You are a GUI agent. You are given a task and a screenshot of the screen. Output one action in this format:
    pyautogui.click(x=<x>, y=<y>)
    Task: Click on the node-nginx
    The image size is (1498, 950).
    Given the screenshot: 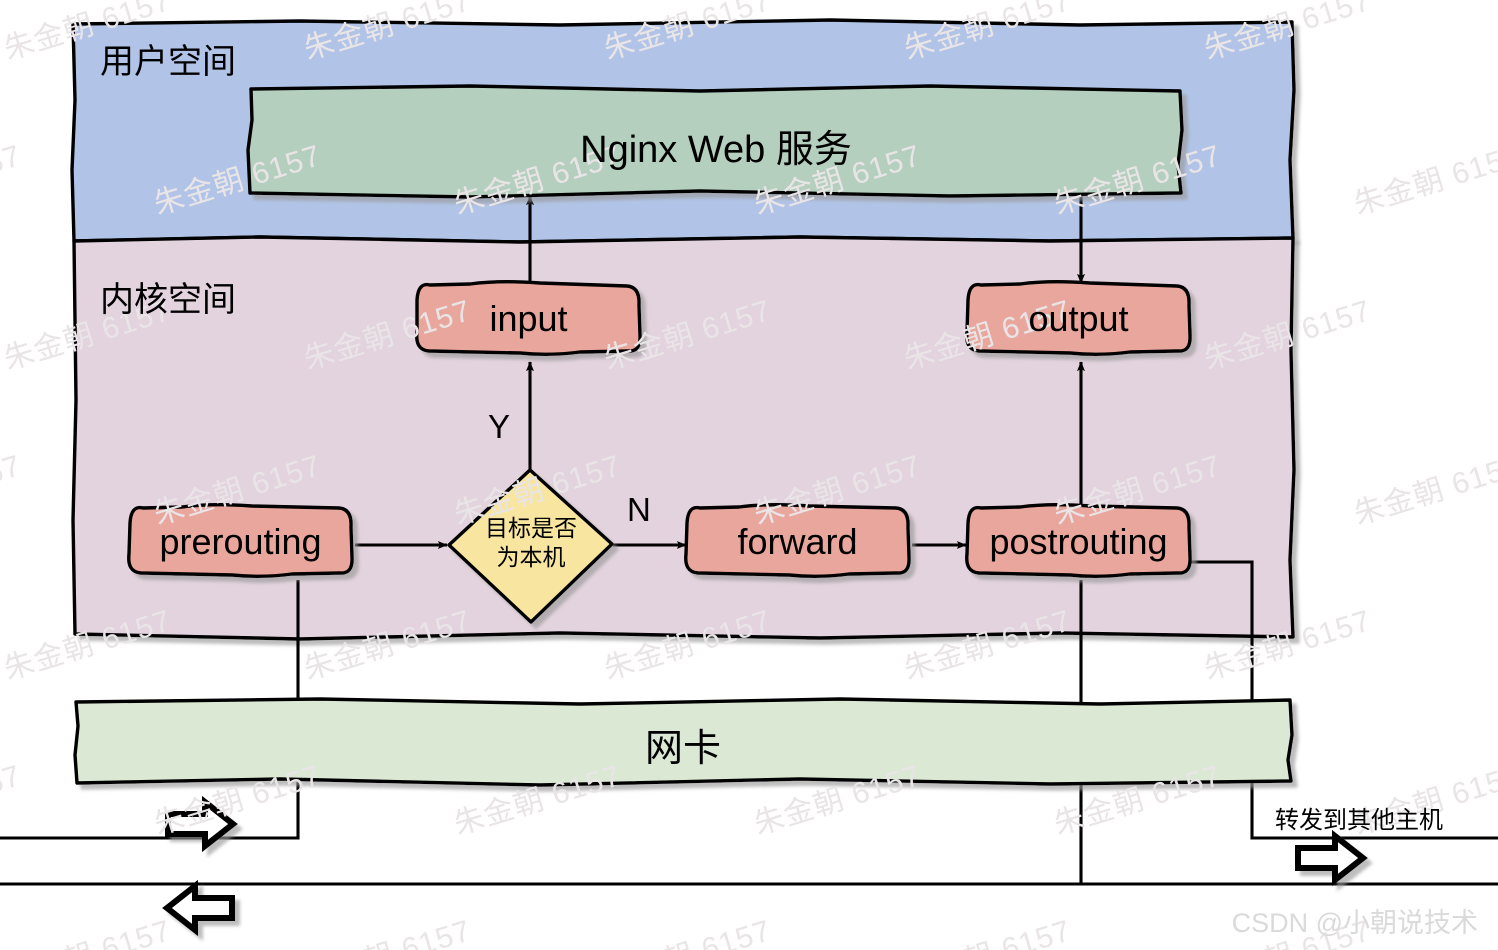 What is the action you would take?
    pyautogui.click(x=715, y=141)
    